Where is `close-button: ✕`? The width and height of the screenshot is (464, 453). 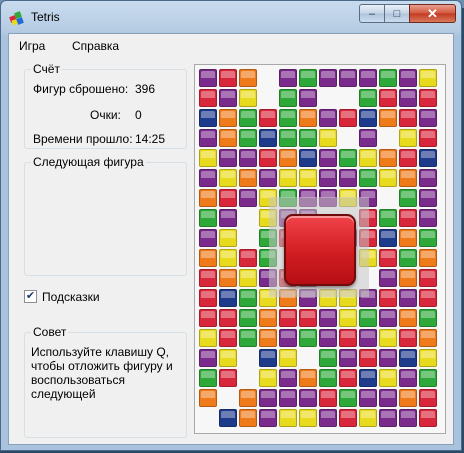
close-button: ✕ is located at coordinates (432, 13).